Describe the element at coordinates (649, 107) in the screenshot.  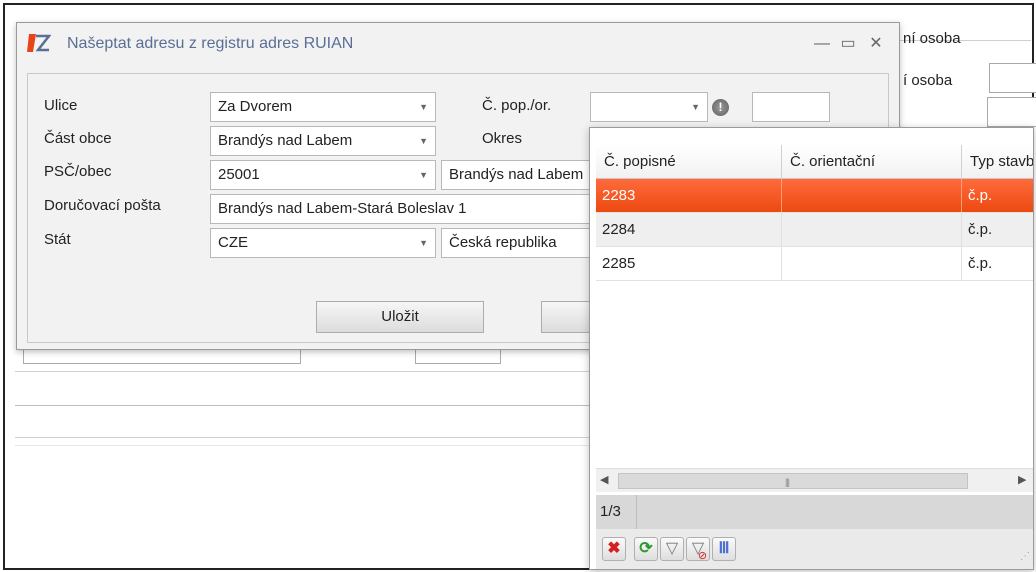
I see `cislo-pop-combo: ▼` at that location.